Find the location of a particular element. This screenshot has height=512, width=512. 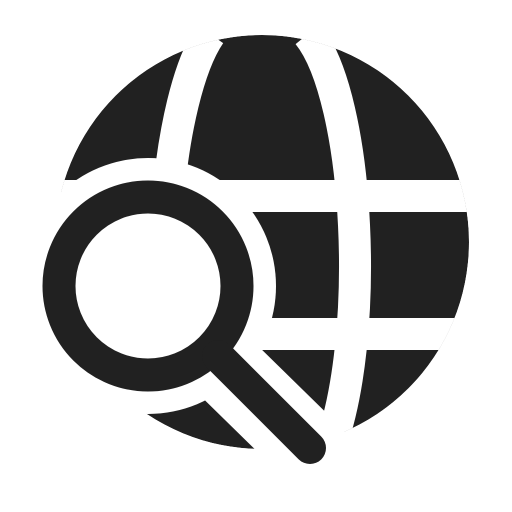

lens-glass is located at coordinates (148, 286).